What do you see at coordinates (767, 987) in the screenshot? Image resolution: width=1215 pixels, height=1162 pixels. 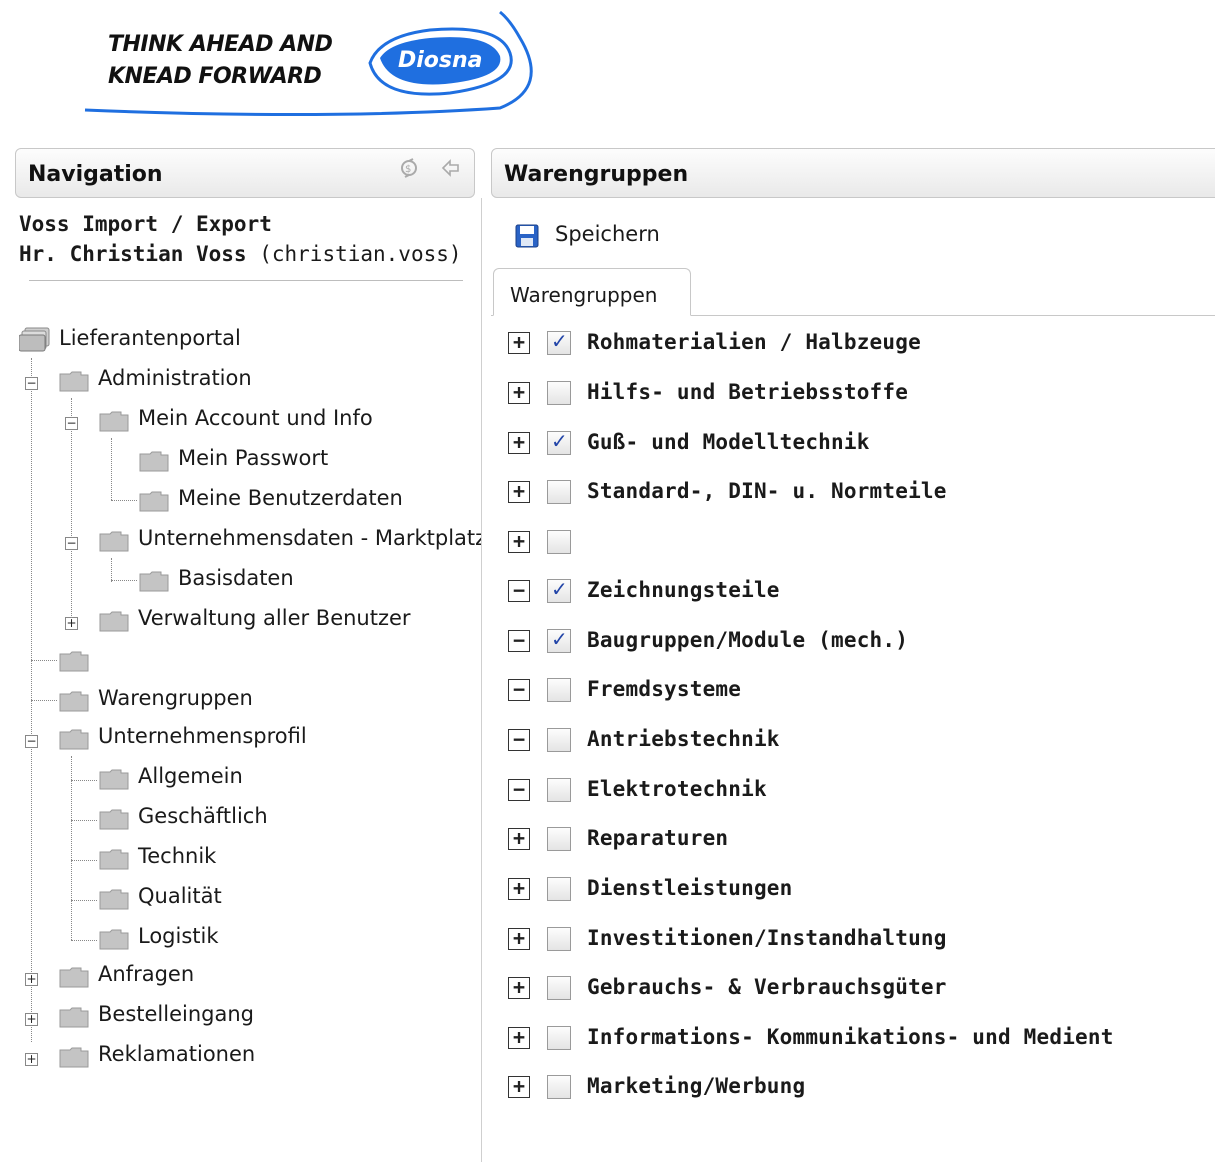 I see `category-label: Gebrauchs- & Verbrauchsgüter` at bounding box center [767, 987].